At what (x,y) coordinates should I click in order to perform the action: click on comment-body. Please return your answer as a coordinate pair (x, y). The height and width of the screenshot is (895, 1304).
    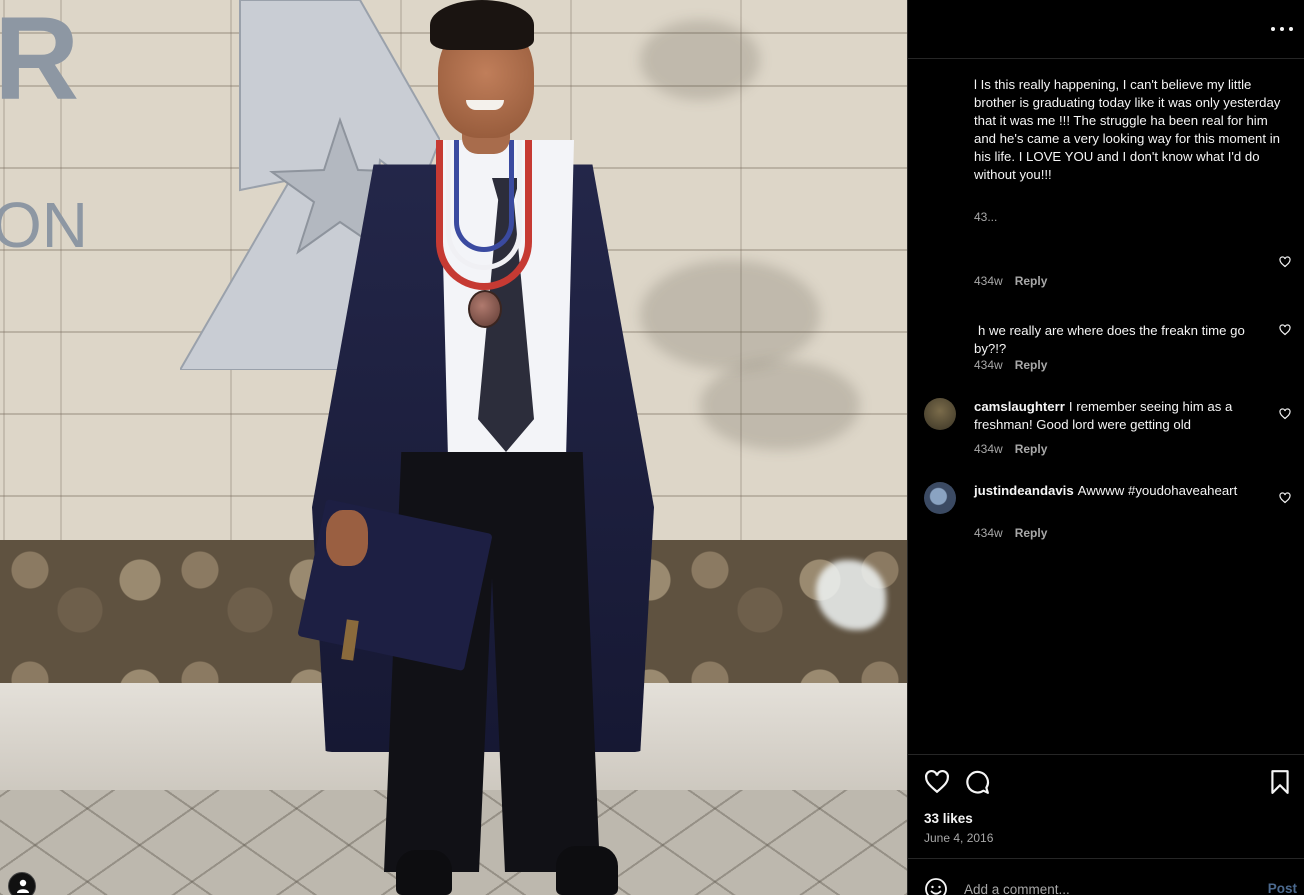
    Looking at the image, I should click on (1124, 265).